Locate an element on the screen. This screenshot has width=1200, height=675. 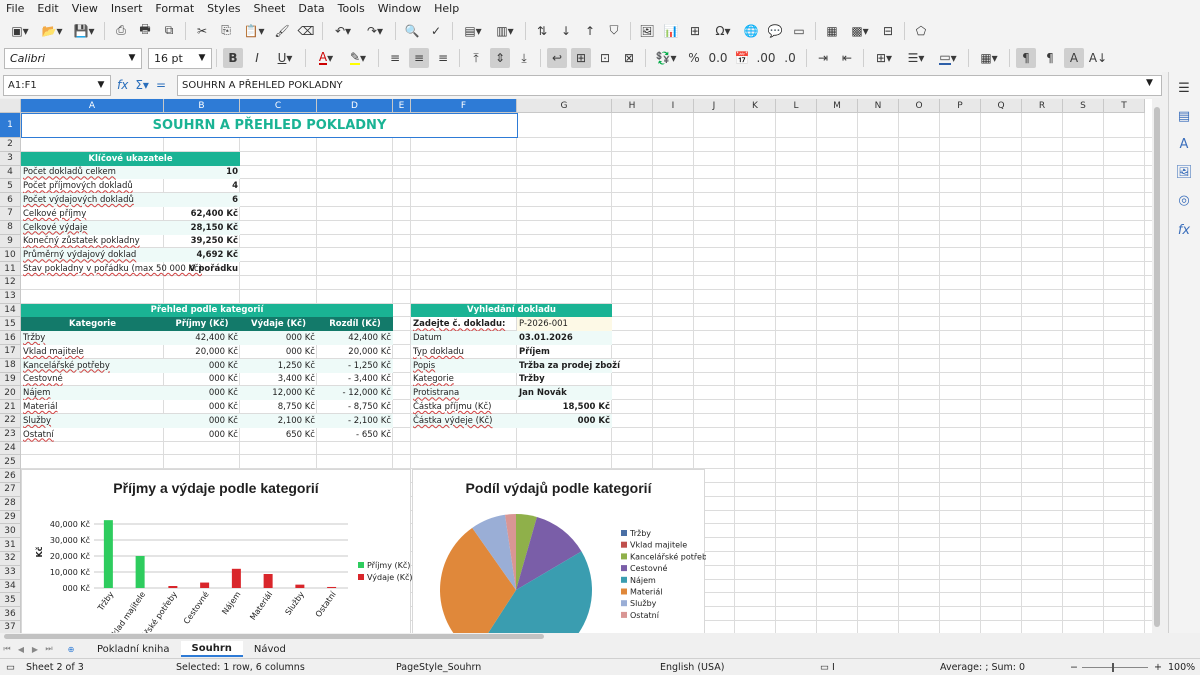
document-number-input: P-2026-001 is located at coordinates (564, 324).